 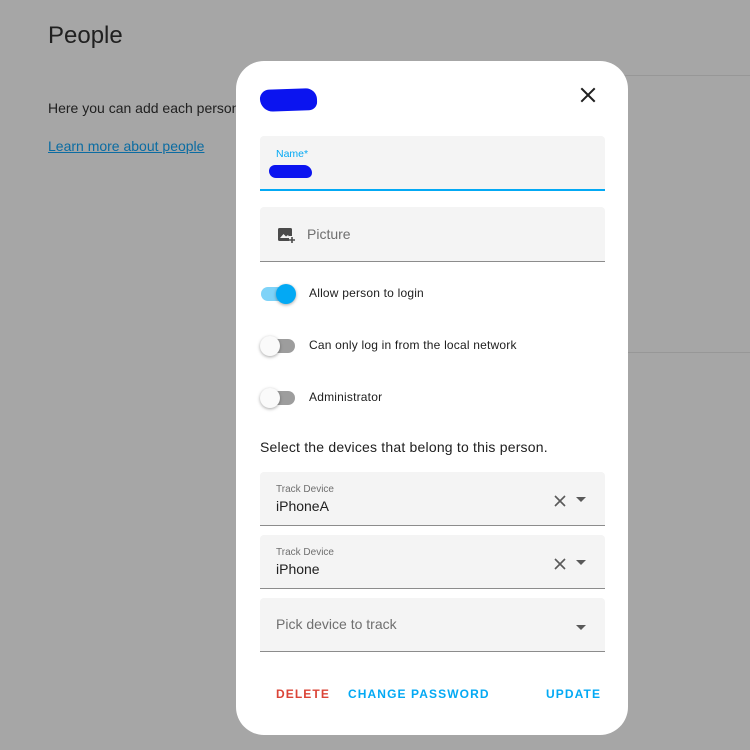 I want to click on track-device-value: iPhoneA, so click(x=302, y=506).